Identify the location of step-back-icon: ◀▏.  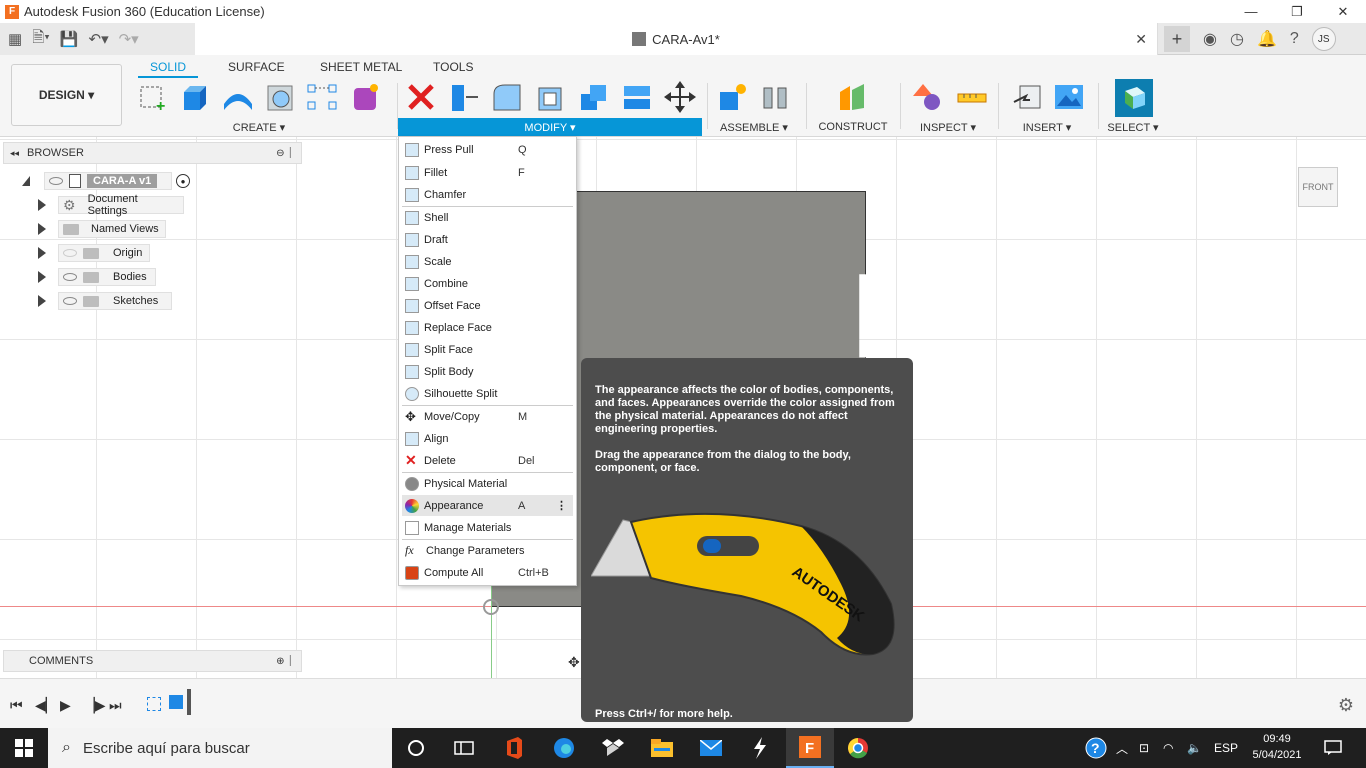
(46, 705).